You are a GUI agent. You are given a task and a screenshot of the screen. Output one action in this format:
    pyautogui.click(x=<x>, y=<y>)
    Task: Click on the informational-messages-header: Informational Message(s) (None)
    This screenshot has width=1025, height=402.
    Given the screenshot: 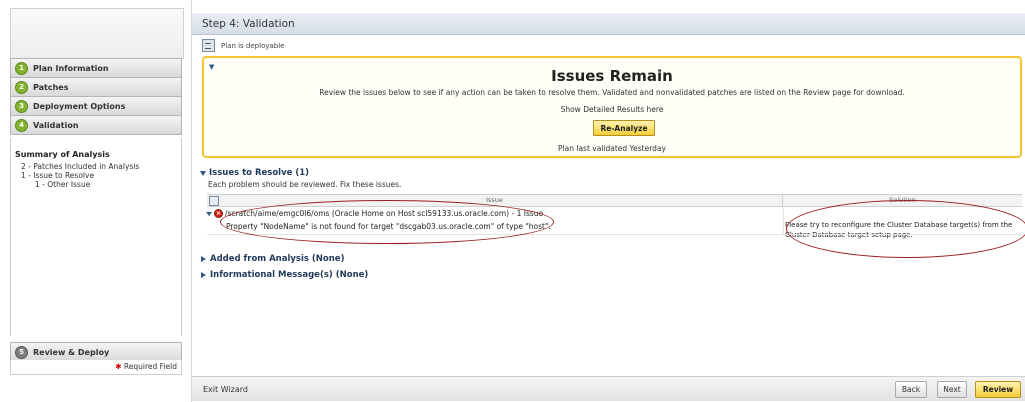 What is the action you would take?
    pyautogui.click(x=284, y=275)
    